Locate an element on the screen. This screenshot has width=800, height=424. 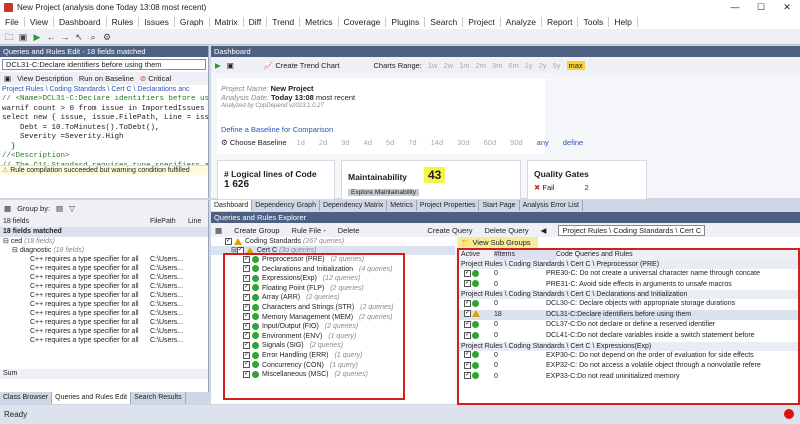
record-icon is located at coordinates (789, 414).